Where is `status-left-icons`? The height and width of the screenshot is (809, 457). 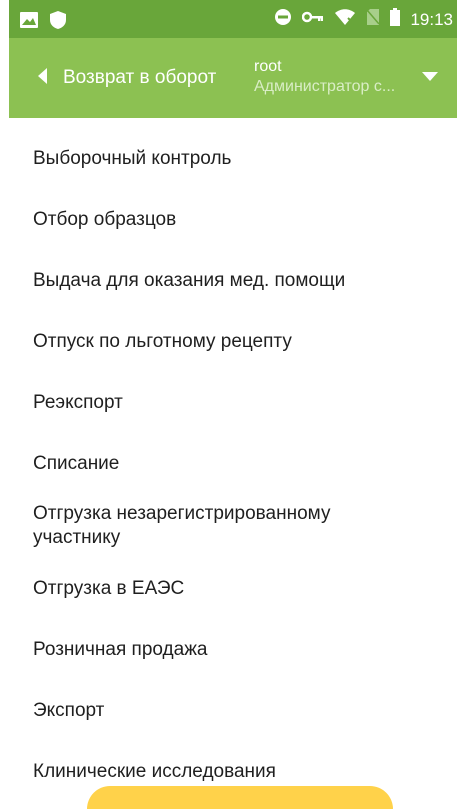
status-left-icons is located at coordinates (43, 22).